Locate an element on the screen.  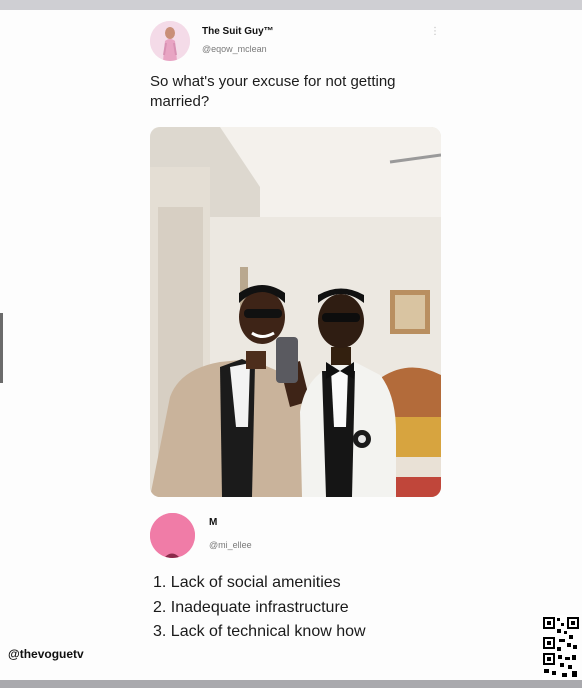
reply-item: 2. Inadequate infrastructure is located at coordinates (251, 607).